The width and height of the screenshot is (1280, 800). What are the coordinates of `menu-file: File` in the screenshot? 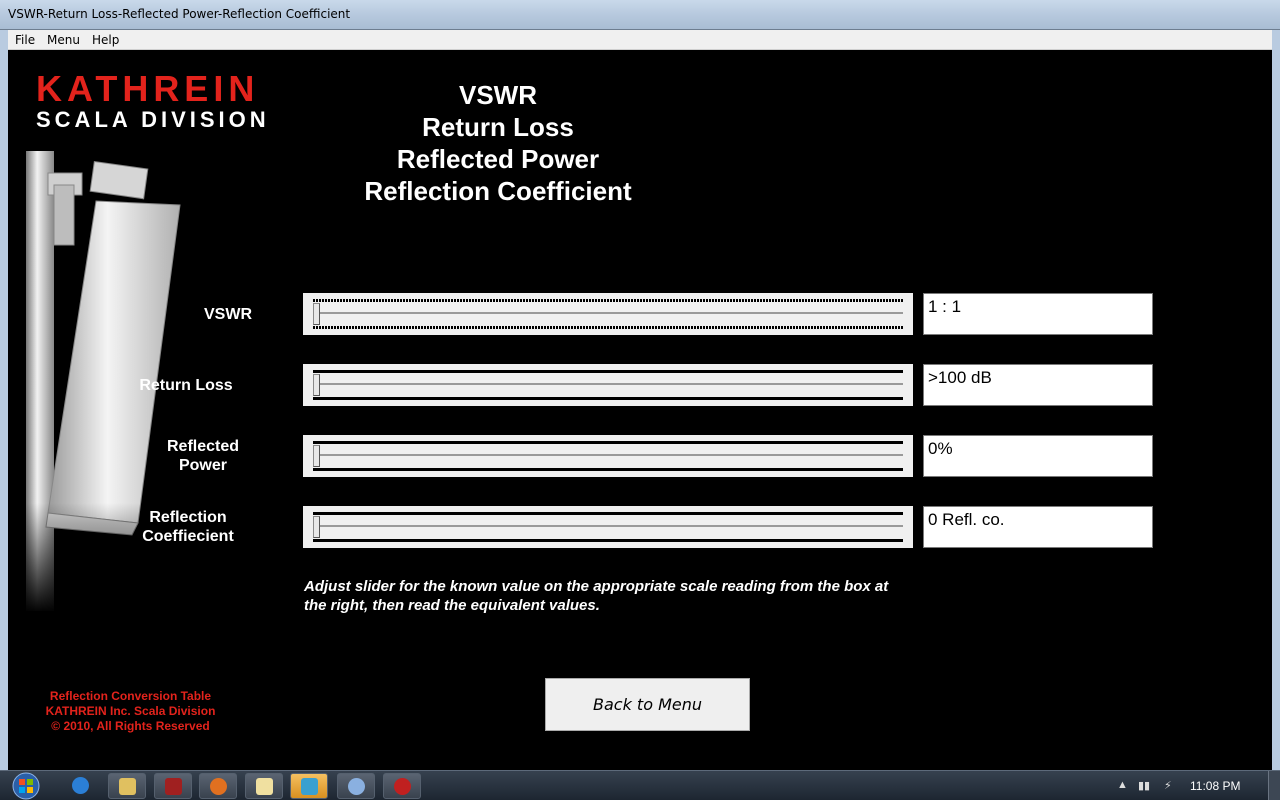 It's located at (25, 40).